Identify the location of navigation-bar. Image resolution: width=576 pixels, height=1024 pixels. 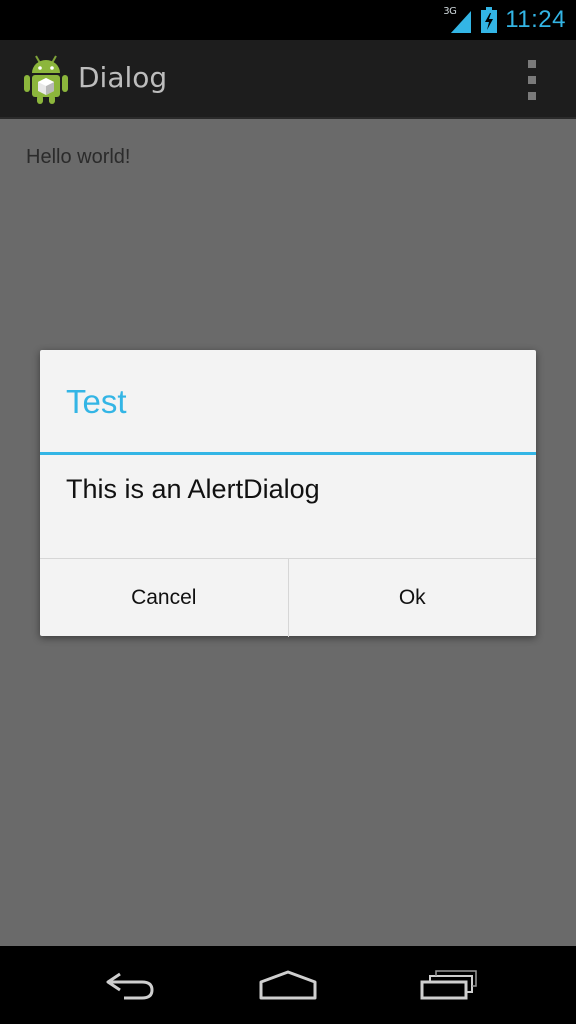
(288, 985).